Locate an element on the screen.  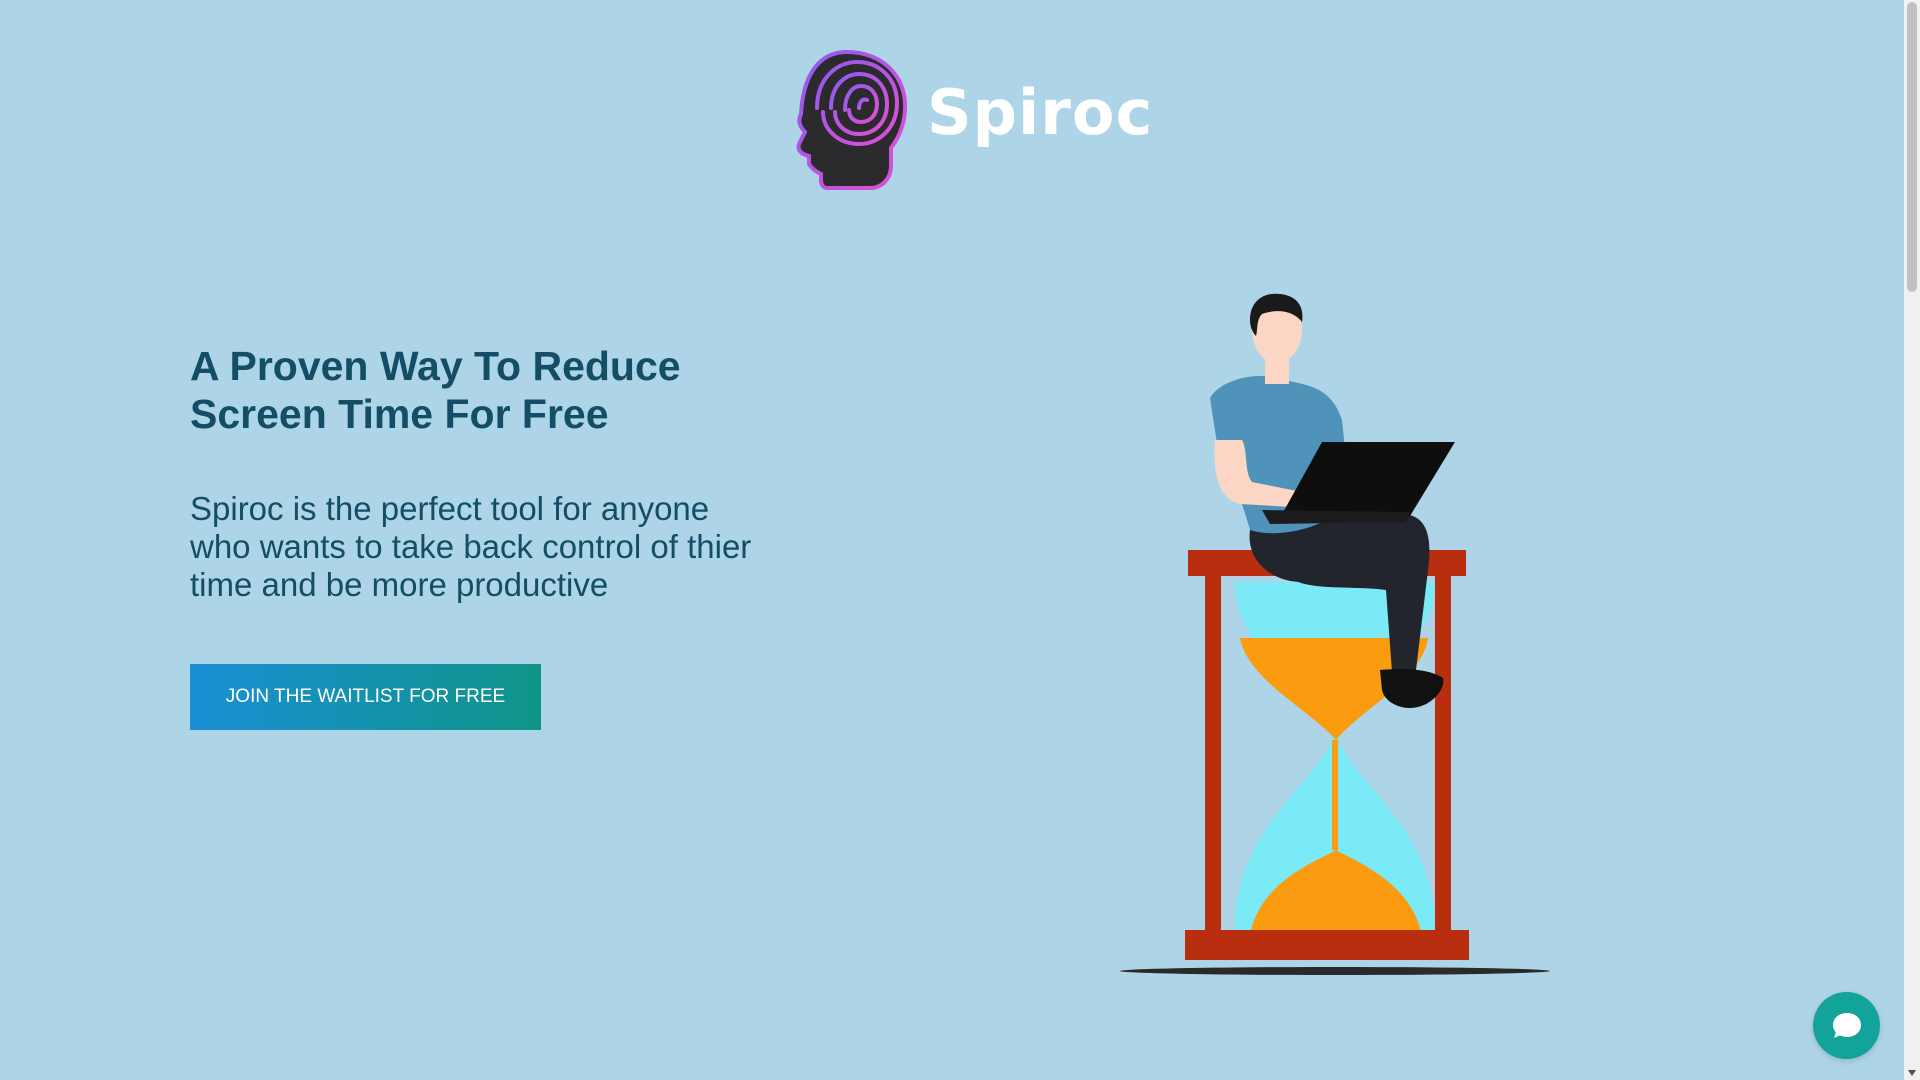
vertical-scrollbar is located at coordinates (1912, 540).